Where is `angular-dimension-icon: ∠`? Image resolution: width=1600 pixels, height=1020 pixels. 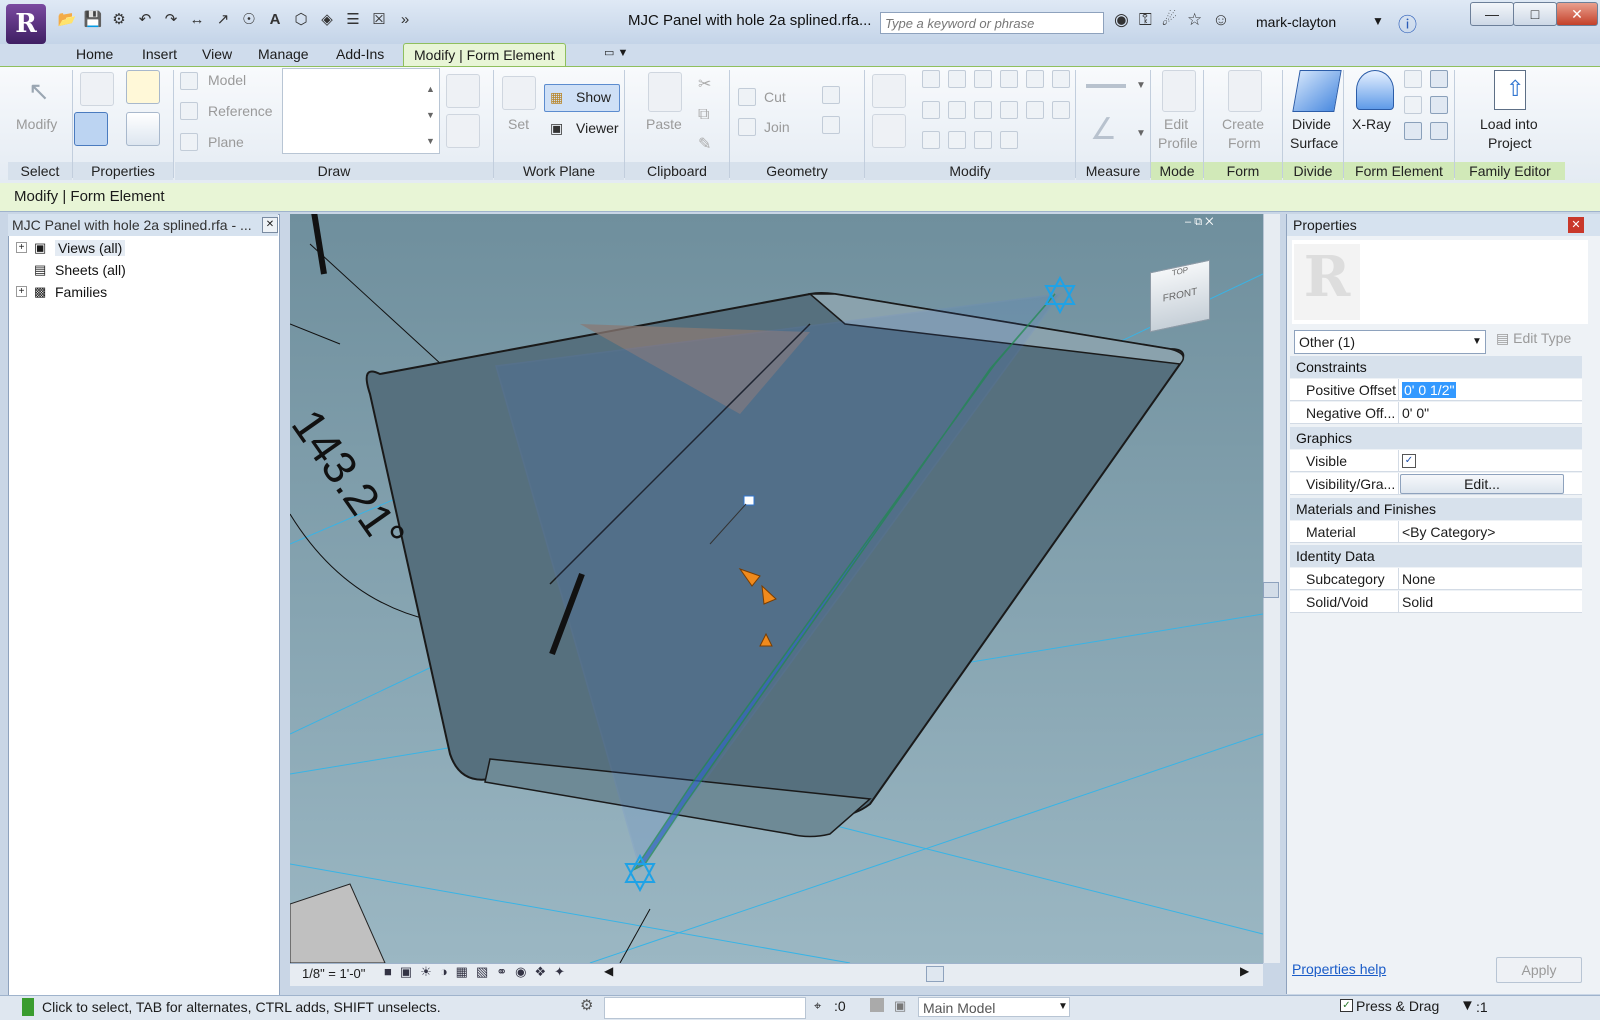
angular-dimension-icon: ∠ is located at coordinates (1103, 129).